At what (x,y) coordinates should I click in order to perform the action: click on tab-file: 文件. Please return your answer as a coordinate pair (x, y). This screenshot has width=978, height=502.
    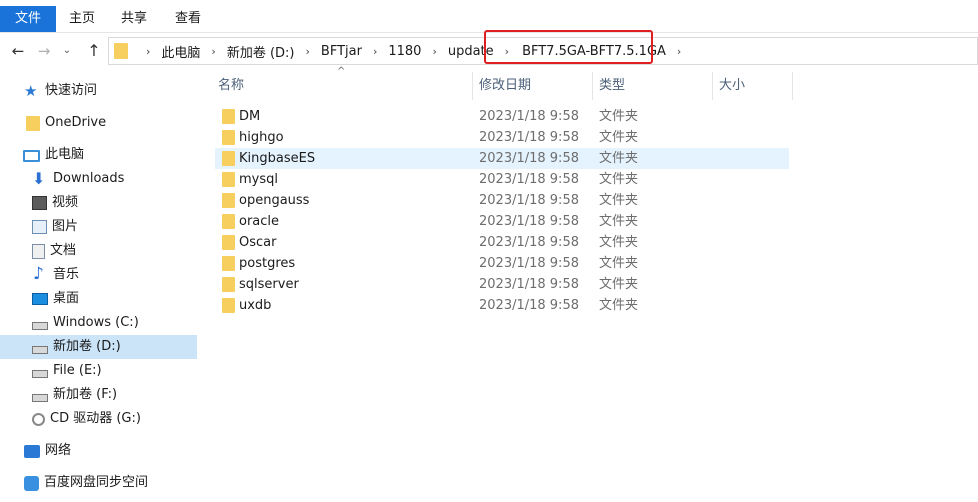
    Looking at the image, I should click on (28, 19).